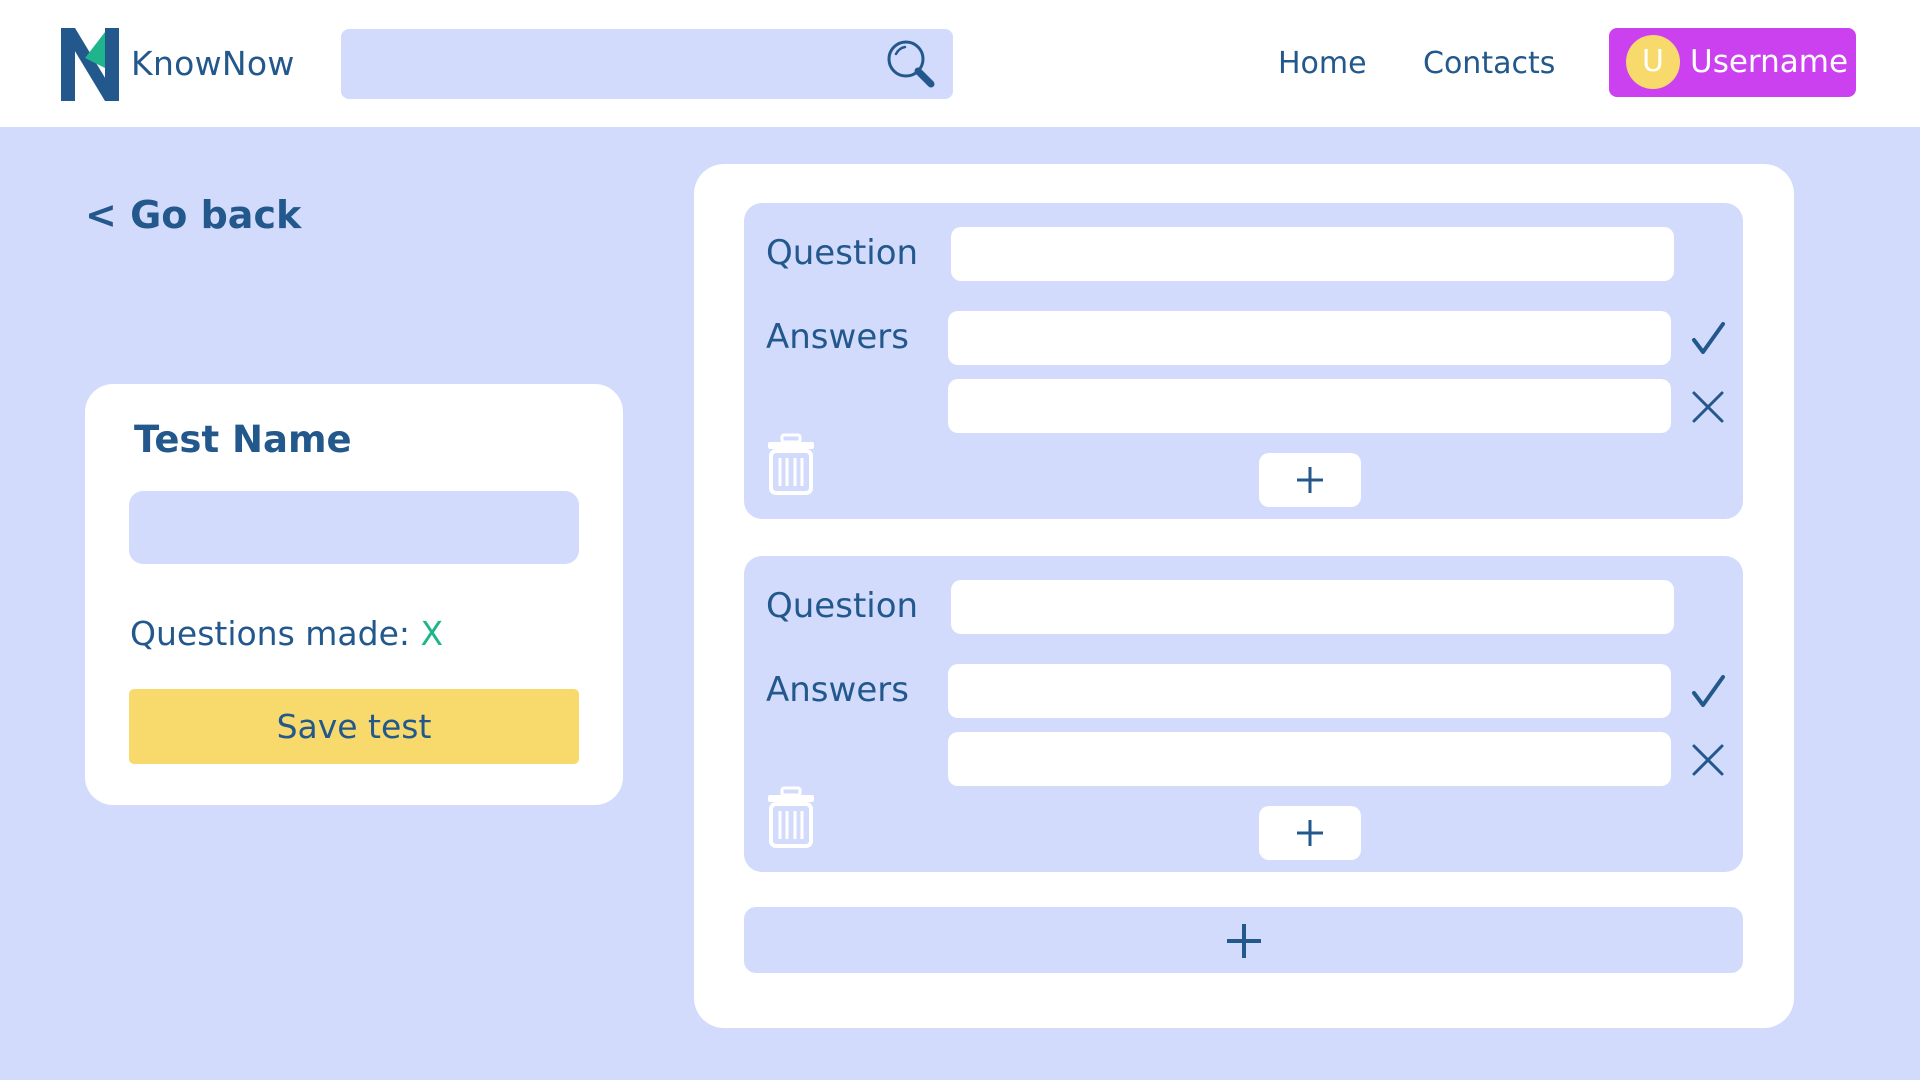 This screenshot has width=1920, height=1080. What do you see at coordinates (1769, 62) in the screenshot?
I see `username-label: Username` at bounding box center [1769, 62].